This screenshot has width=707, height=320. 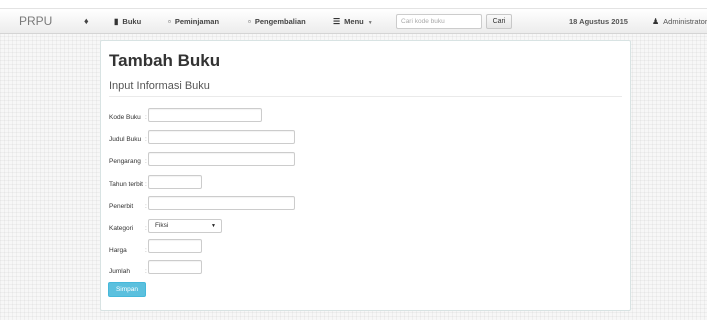 What do you see at coordinates (499, 21) in the screenshot?
I see `search-button: Cari` at bounding box center [499, 21].